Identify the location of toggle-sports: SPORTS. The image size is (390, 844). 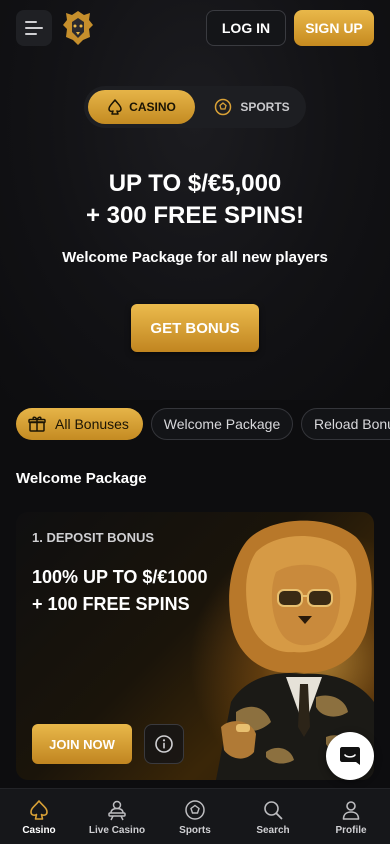
(252, 107).